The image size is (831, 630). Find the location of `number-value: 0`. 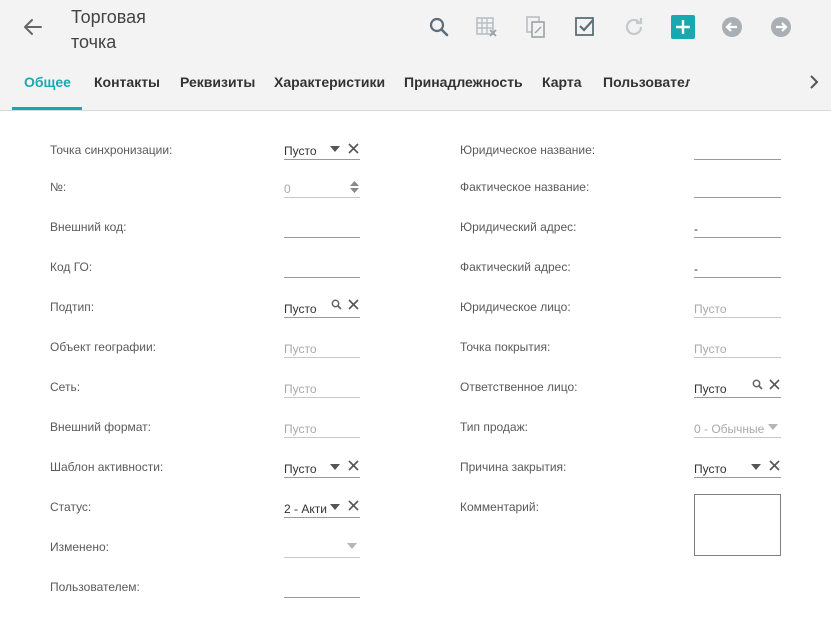

number-value: 0 is located at coordinates (287, 189).